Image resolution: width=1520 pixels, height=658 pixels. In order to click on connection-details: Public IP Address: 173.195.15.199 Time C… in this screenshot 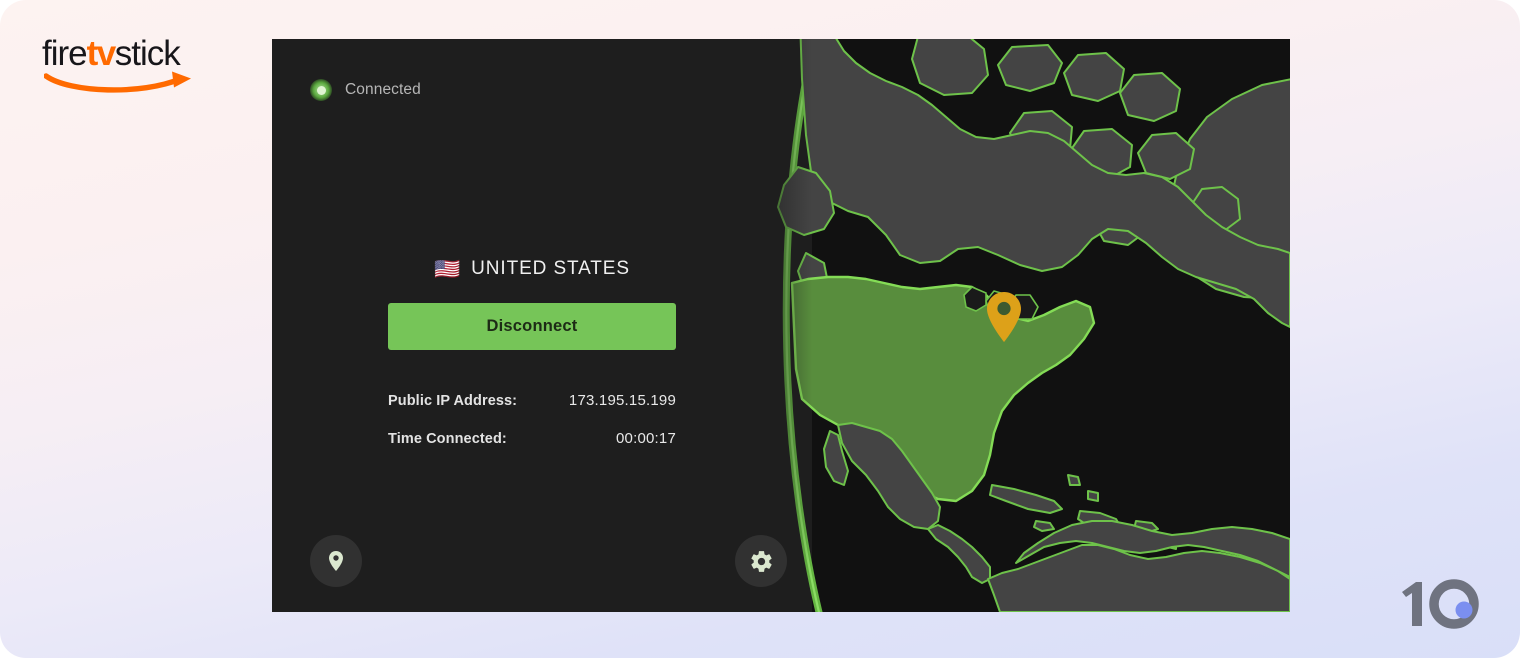, I will do `click(532, 430)`.